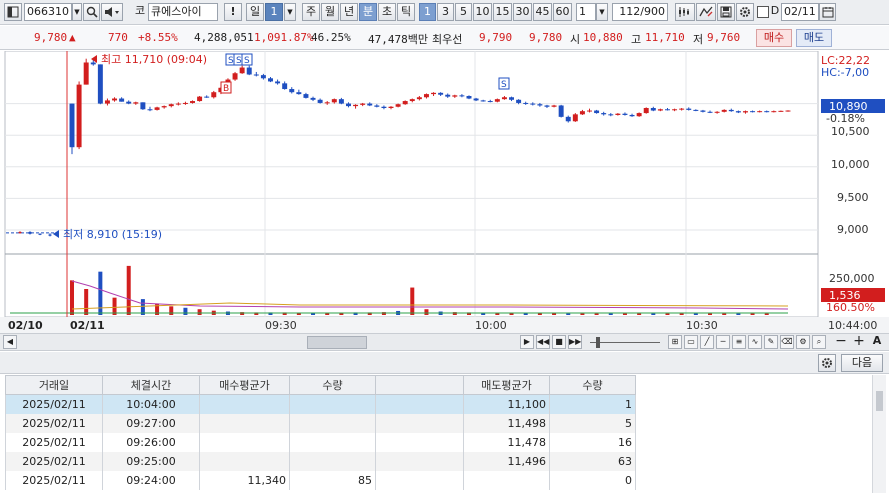  Describe the element at coordinates (827, 363) in the screenshot. I see `trades-settings-icon` at that location.